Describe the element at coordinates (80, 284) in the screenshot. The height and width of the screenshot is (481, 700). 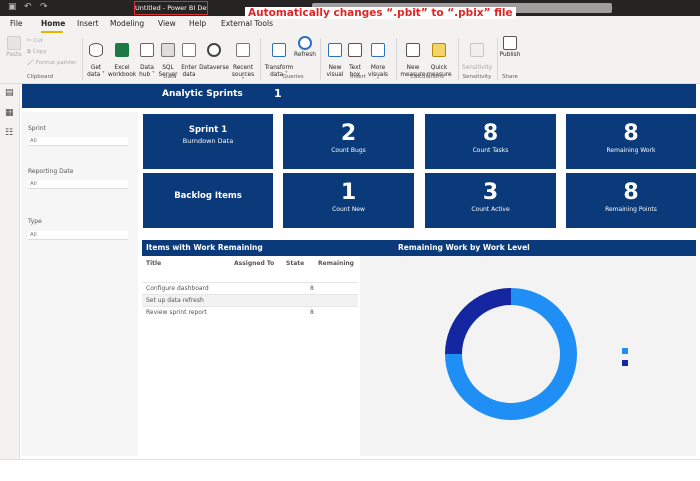
I see `slicer-panel: Sprint All Reporting Date All Type All` at that location.